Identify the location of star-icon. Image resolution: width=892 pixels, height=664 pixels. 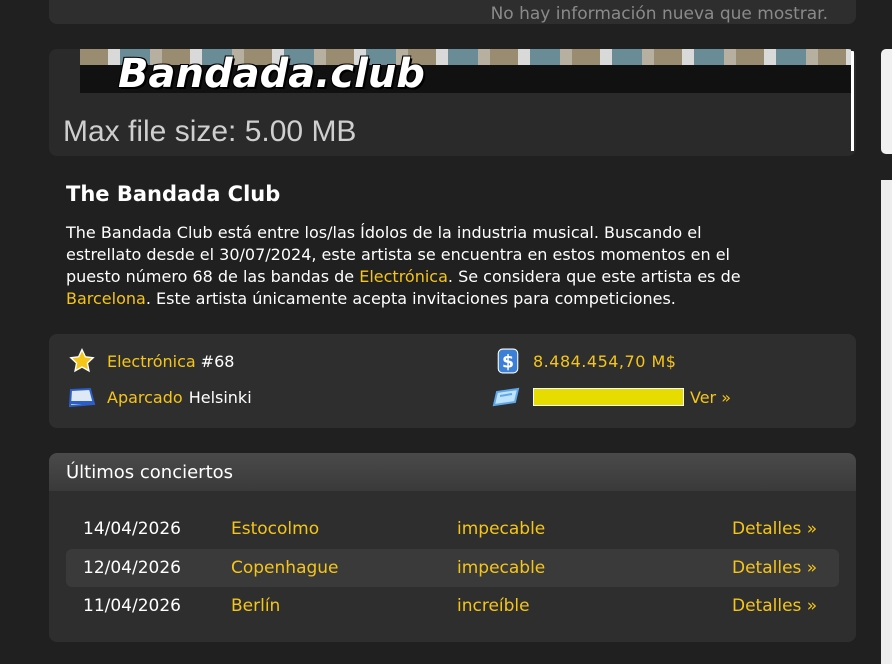
(82, 361).